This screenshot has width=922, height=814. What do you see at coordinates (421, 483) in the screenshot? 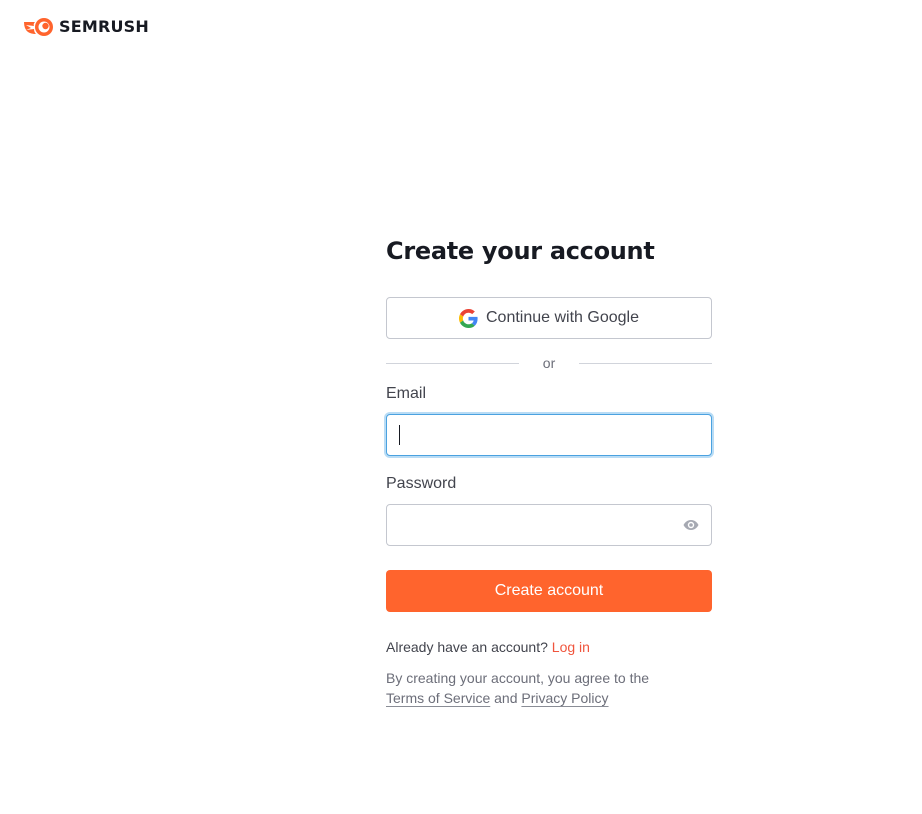
I see `password-label: Password` at bounding box center [421, 483].